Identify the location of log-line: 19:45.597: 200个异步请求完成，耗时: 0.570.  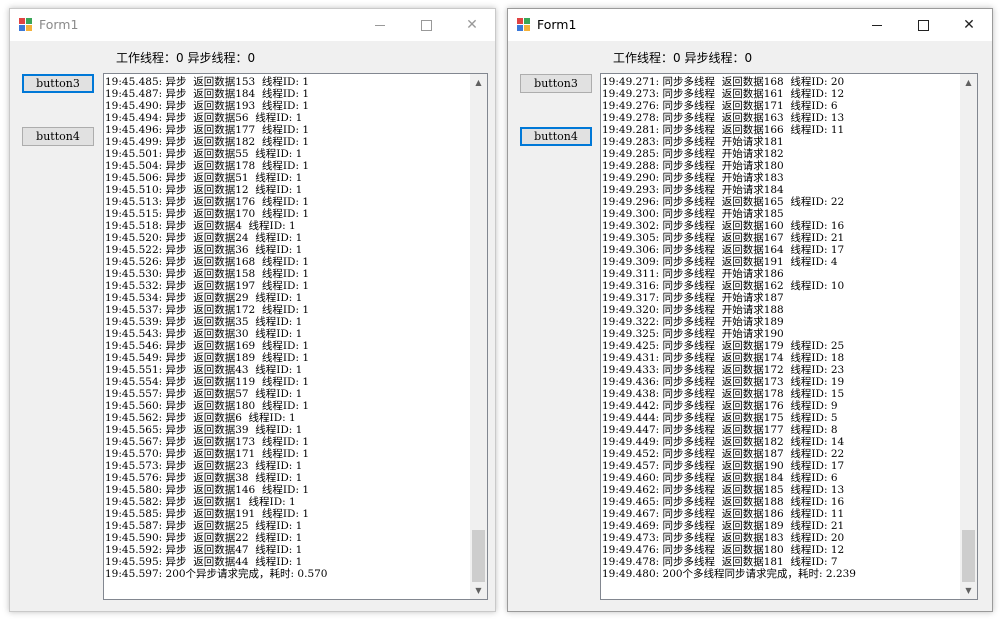
(216, 574).